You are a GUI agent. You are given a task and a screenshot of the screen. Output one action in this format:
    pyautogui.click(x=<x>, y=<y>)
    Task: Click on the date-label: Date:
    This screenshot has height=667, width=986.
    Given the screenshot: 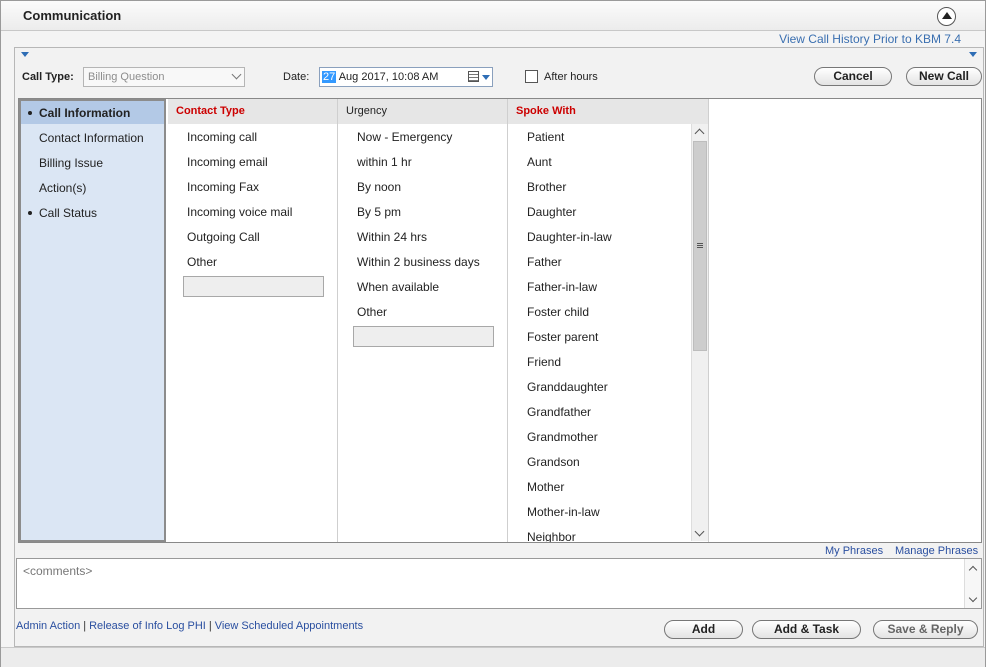 What is the action you would take?
    pyautogui.click(x=296, y=77)
    